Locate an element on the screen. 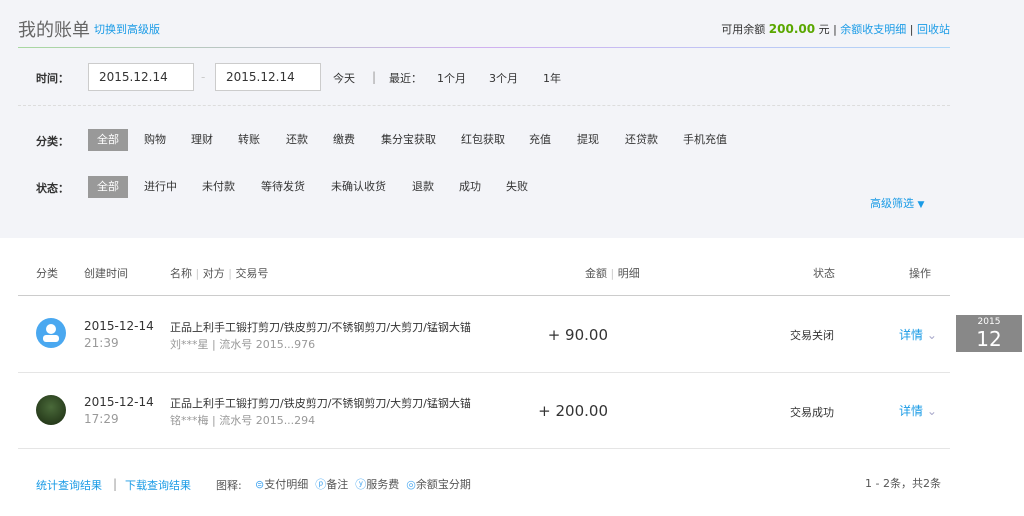 This screenshot has height=516, width=1024. note-icon: ⓟ is located at coordinates (321, 484).